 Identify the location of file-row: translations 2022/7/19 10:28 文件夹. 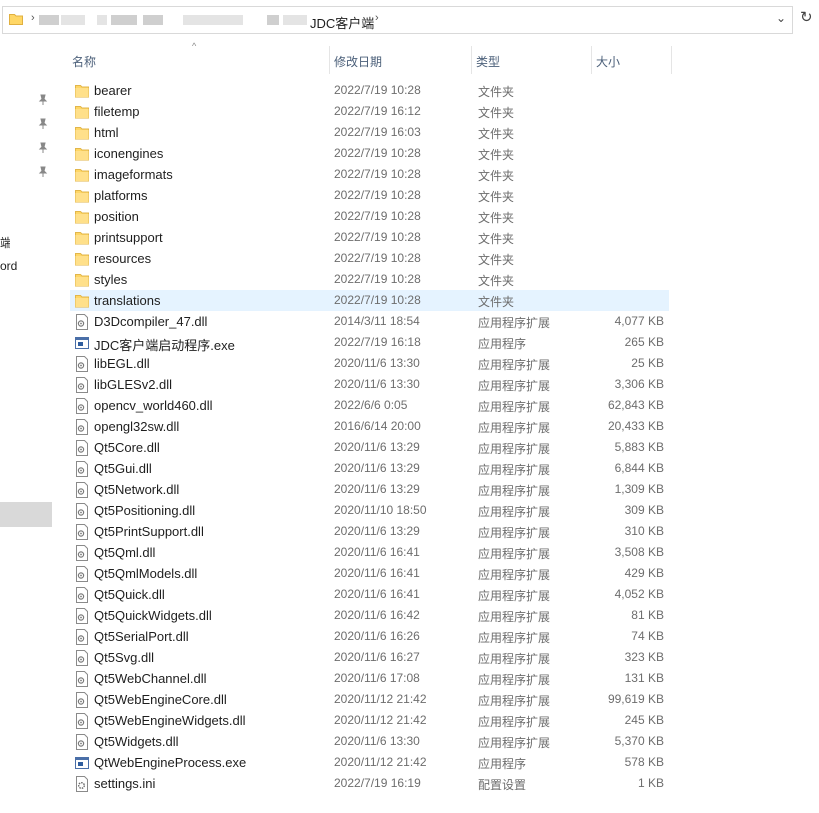
(369, 300).